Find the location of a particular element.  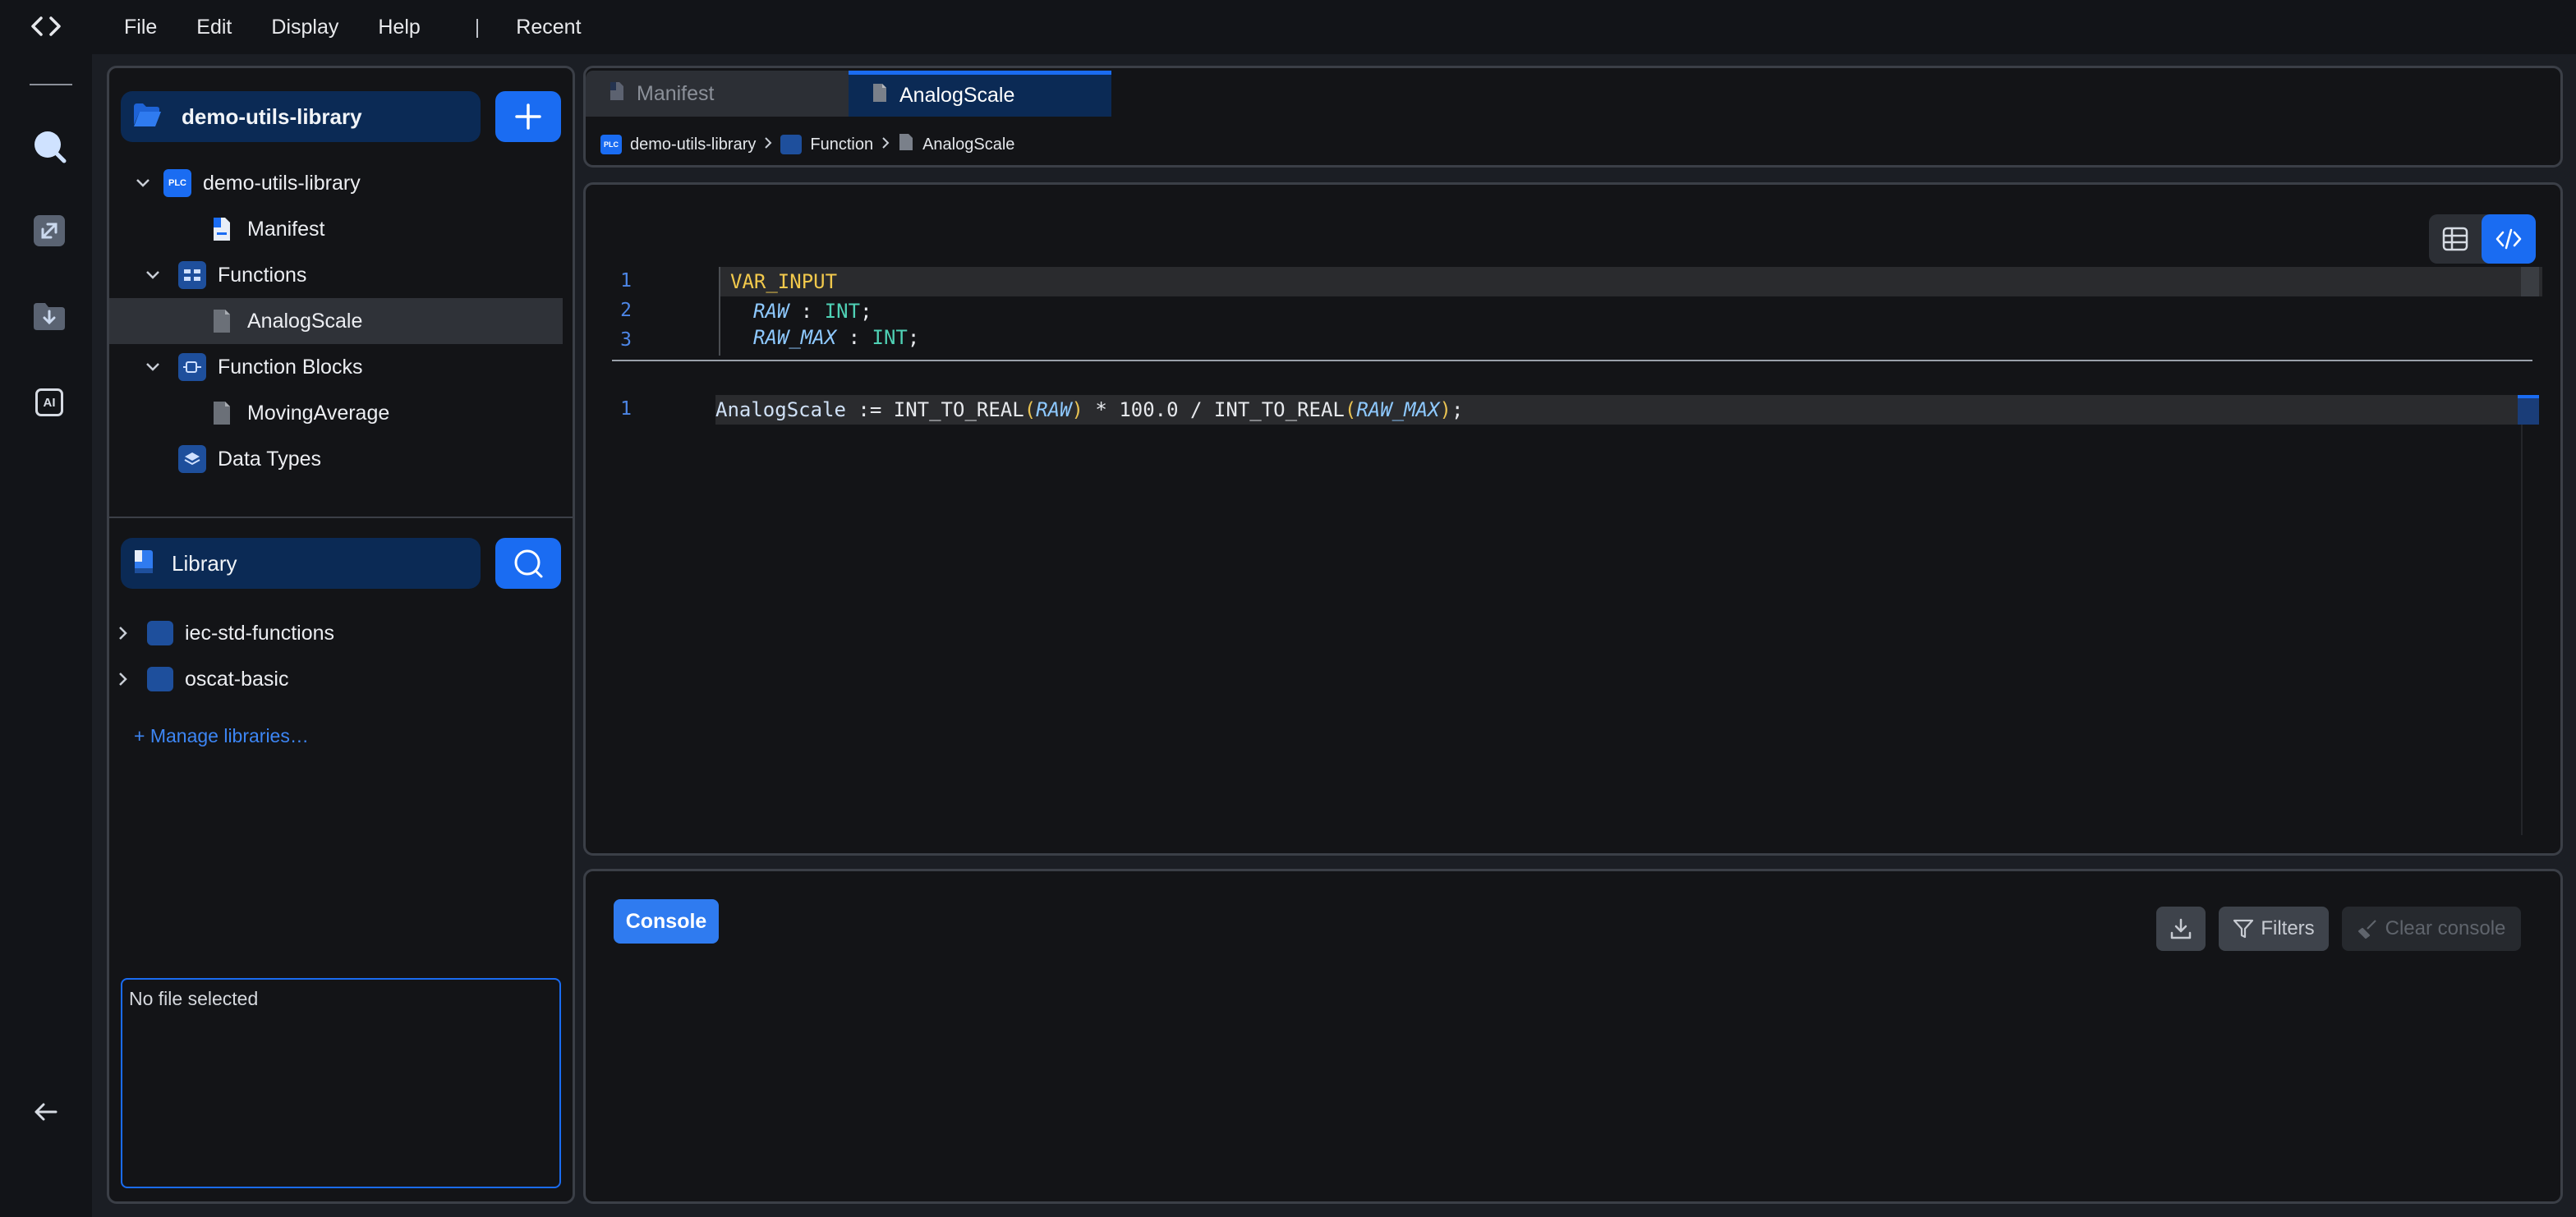

editor-split-divider is located at coordinates (1572, 360).